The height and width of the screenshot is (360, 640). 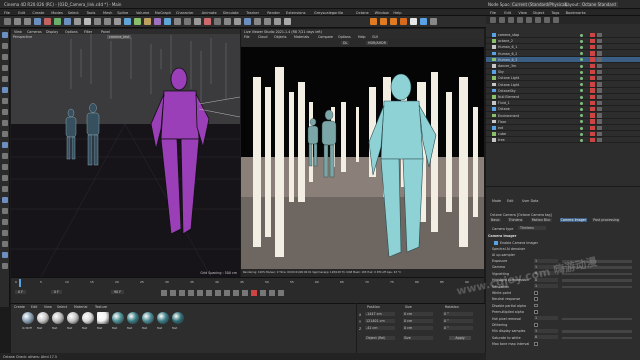 What do you see at coordinates (502, 20) in the screenshot?
I see `object-manager-icon` at bounding box center [502, 20].